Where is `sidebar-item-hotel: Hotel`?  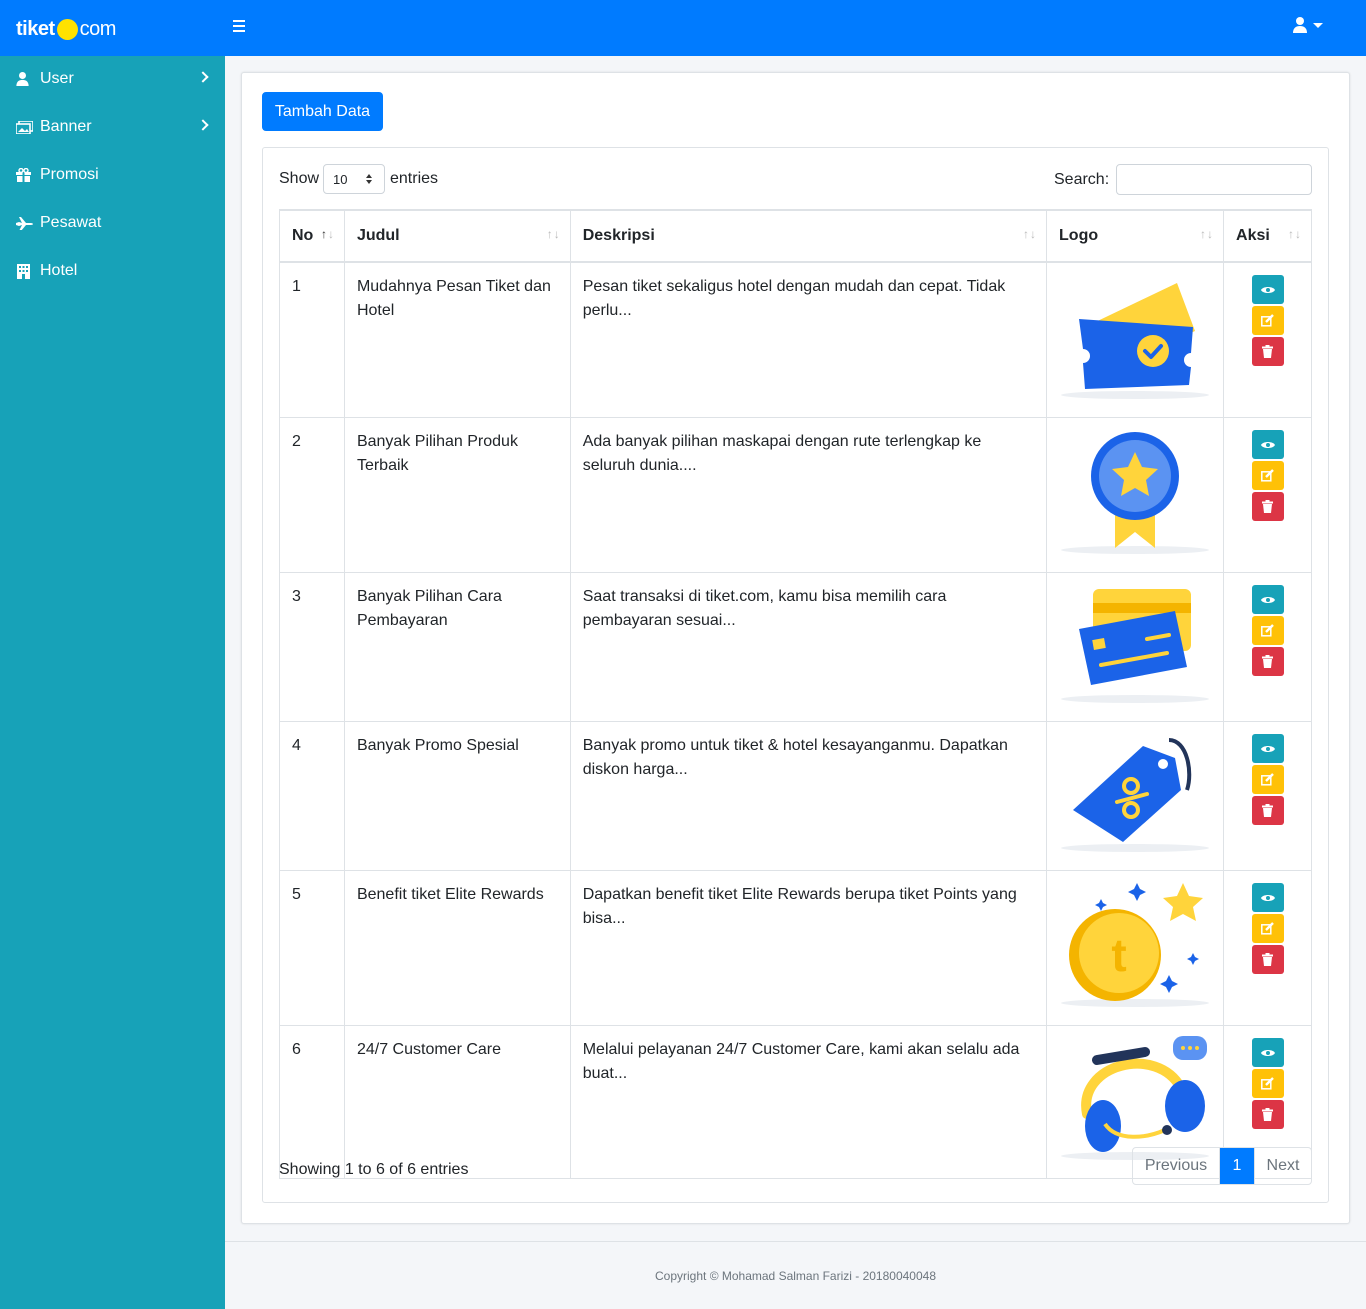
sidebar-item-hotel: Hotel is located at coordinates (112, 271).